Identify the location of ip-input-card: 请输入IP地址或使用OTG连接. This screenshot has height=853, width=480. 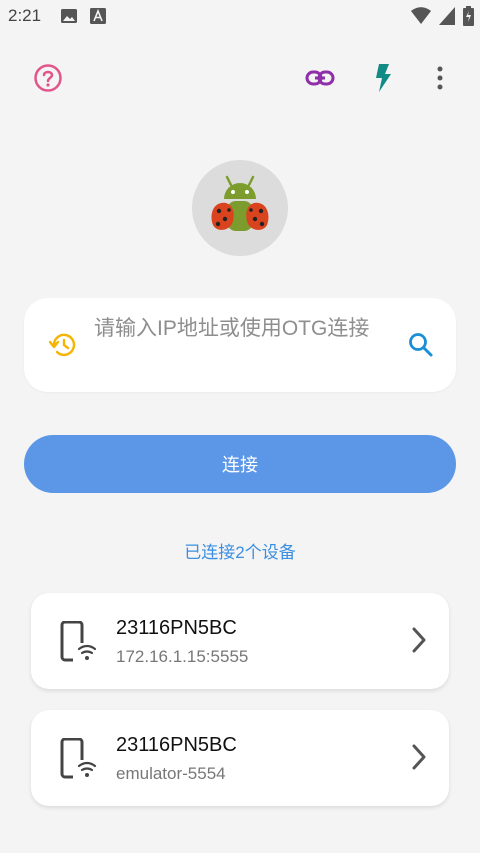
(240, 345).